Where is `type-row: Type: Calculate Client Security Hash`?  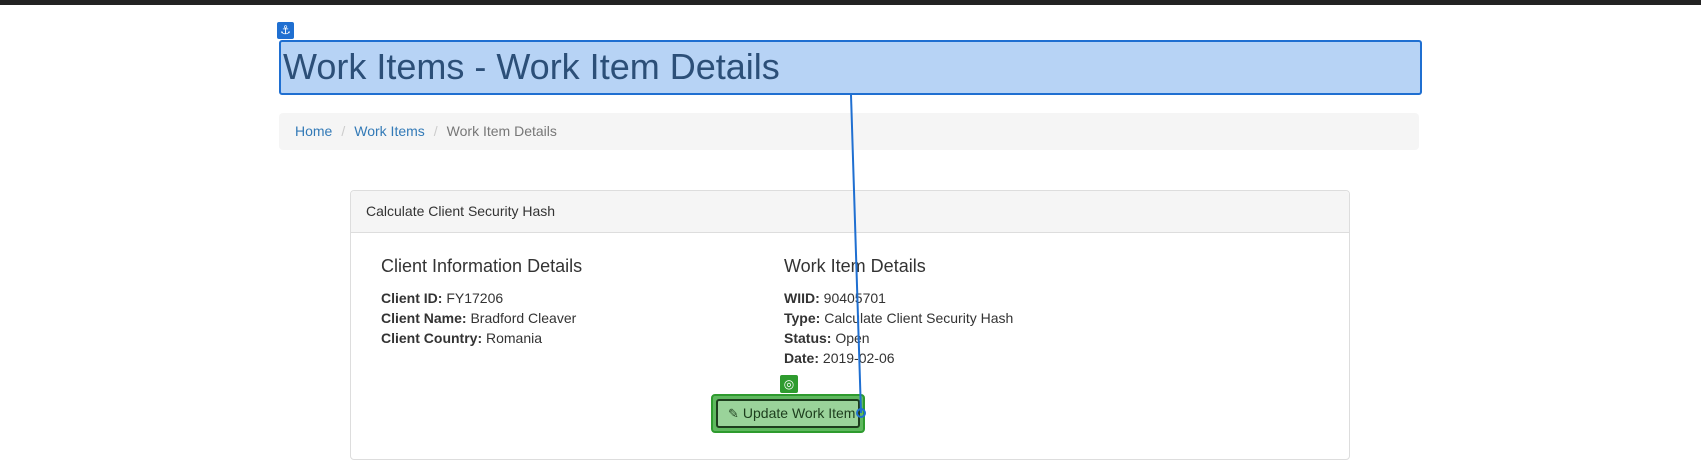 type-row: Type: Calculate Client Security Hash is located at coordinates (898, 318).